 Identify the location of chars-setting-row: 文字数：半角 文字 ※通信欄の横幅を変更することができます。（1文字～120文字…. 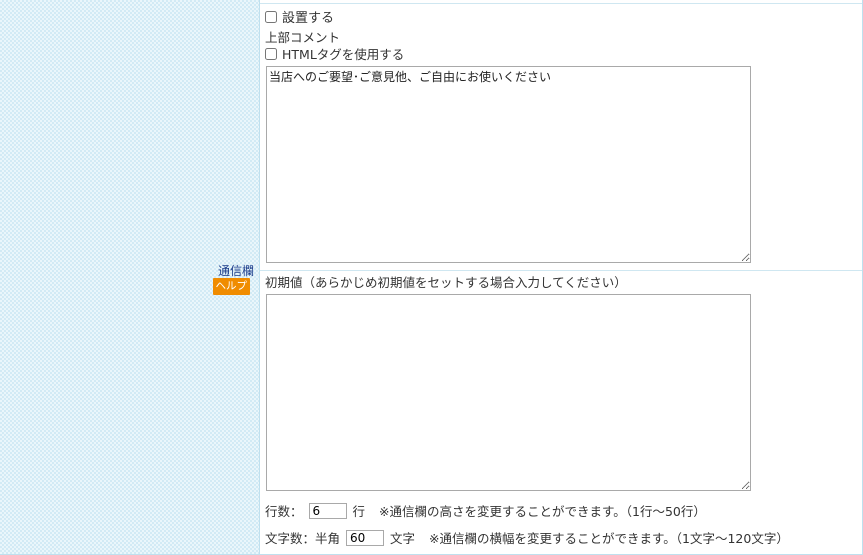
(527, 537).